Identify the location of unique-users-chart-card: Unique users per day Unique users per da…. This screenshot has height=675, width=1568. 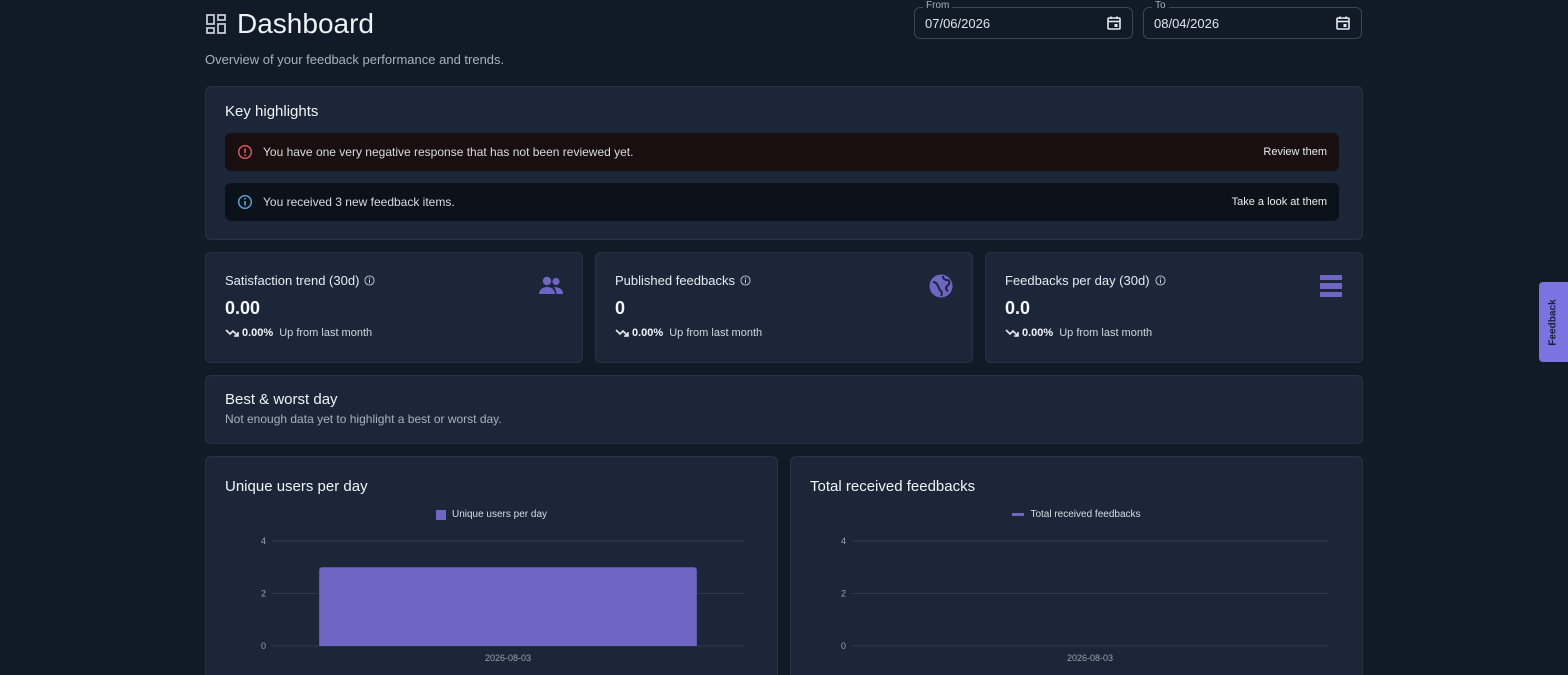
(491, 565).